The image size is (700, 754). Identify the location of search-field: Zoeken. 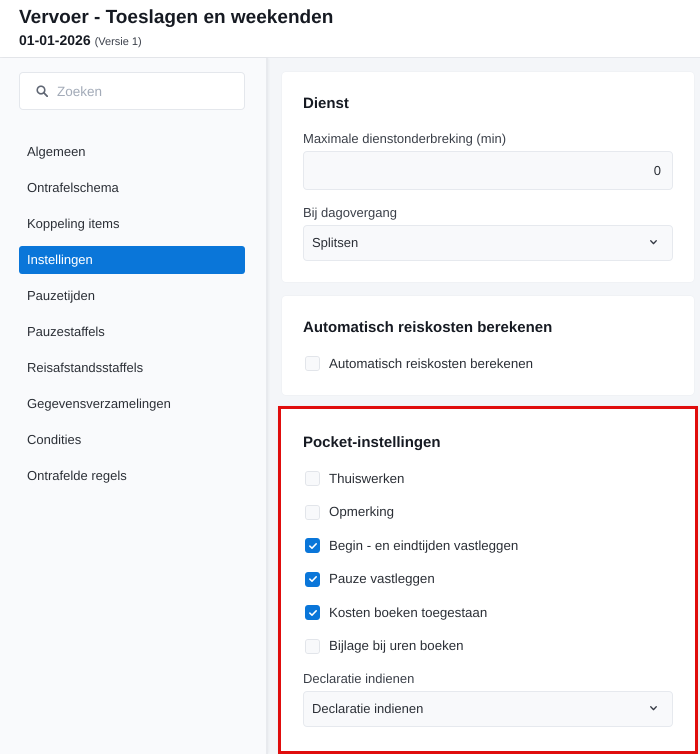
(132, 91).